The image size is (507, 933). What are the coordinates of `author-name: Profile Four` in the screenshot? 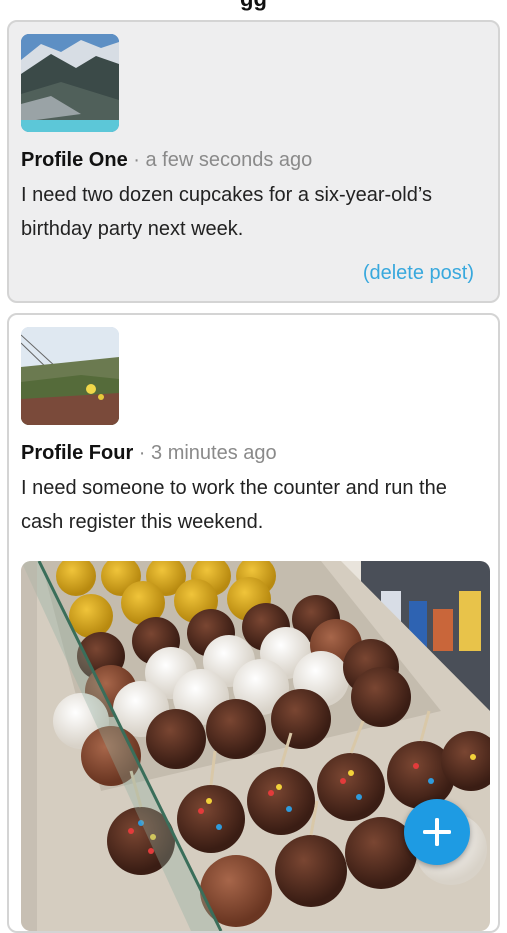 It's located at (77, 453).